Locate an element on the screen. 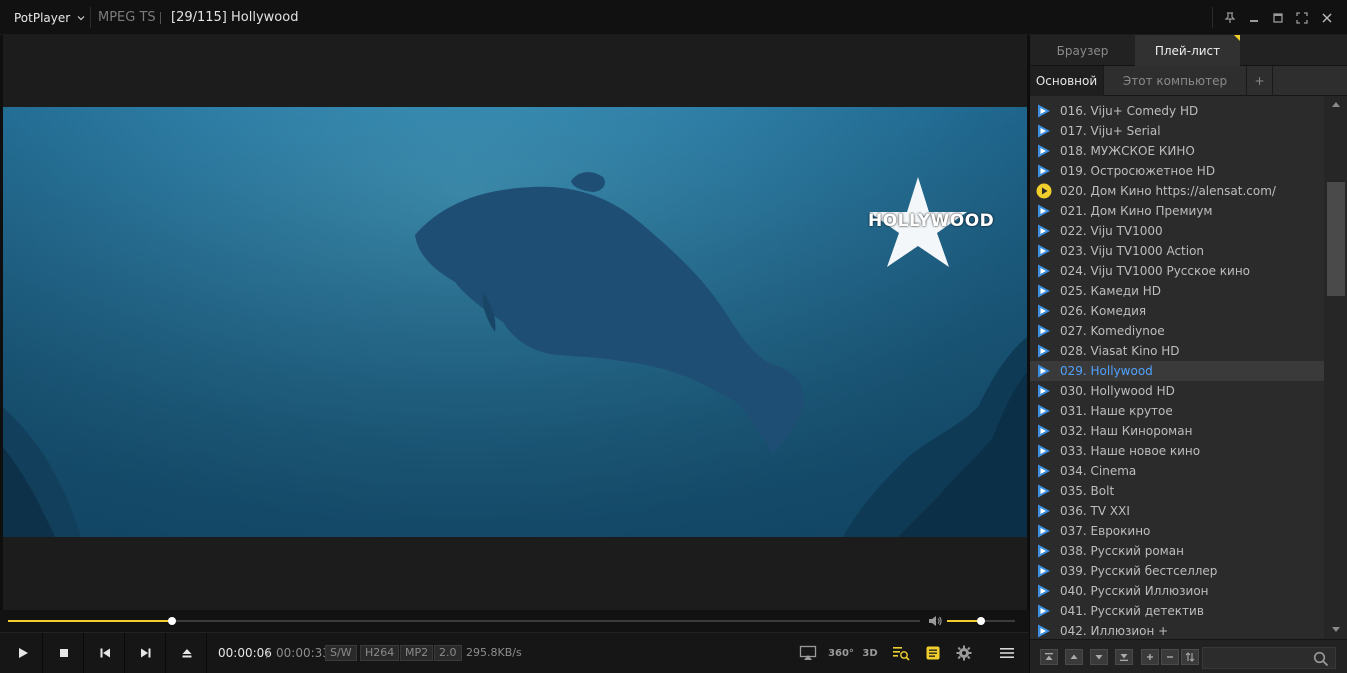 Image resolution: width=1347 pixels, height=673 pixels. volume-slider is located at coordinates (981, 621).